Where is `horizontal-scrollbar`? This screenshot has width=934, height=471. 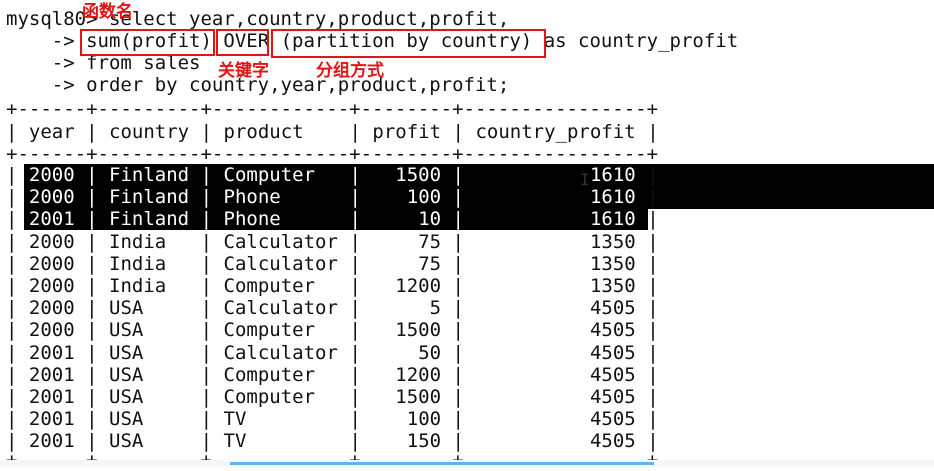 horizontal-scrollbar is located at coordinates (442, 463).